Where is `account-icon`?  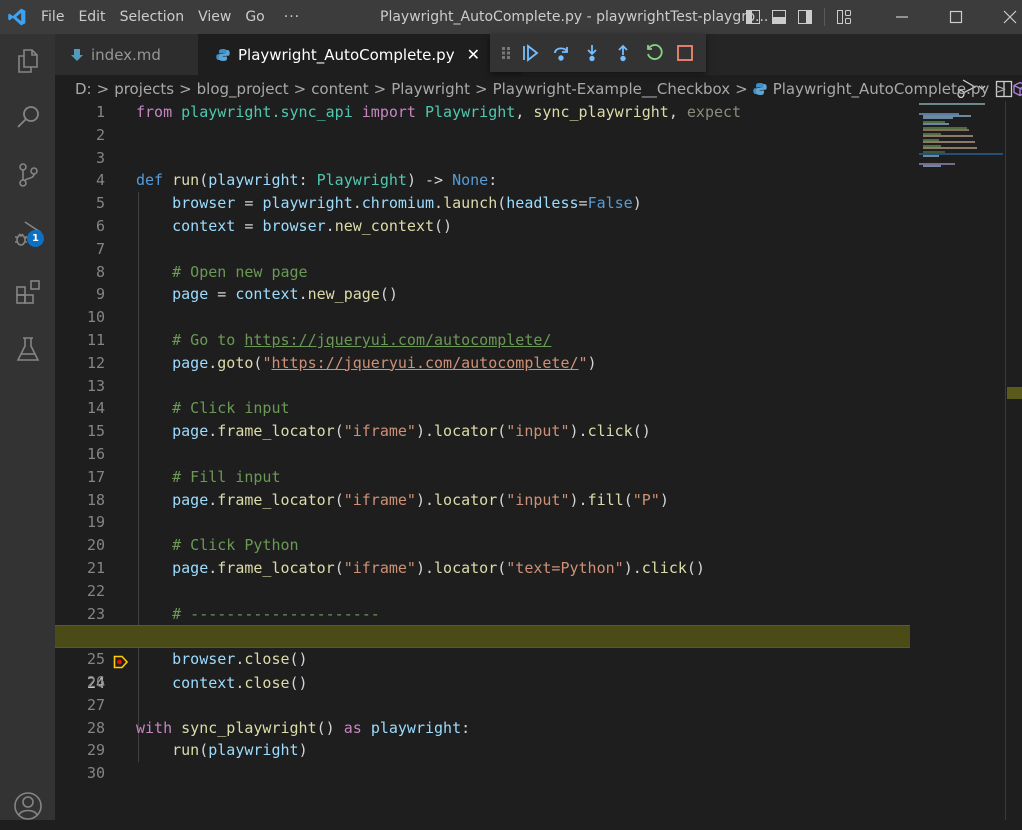
account-icon is located at coordinates (27, 806).